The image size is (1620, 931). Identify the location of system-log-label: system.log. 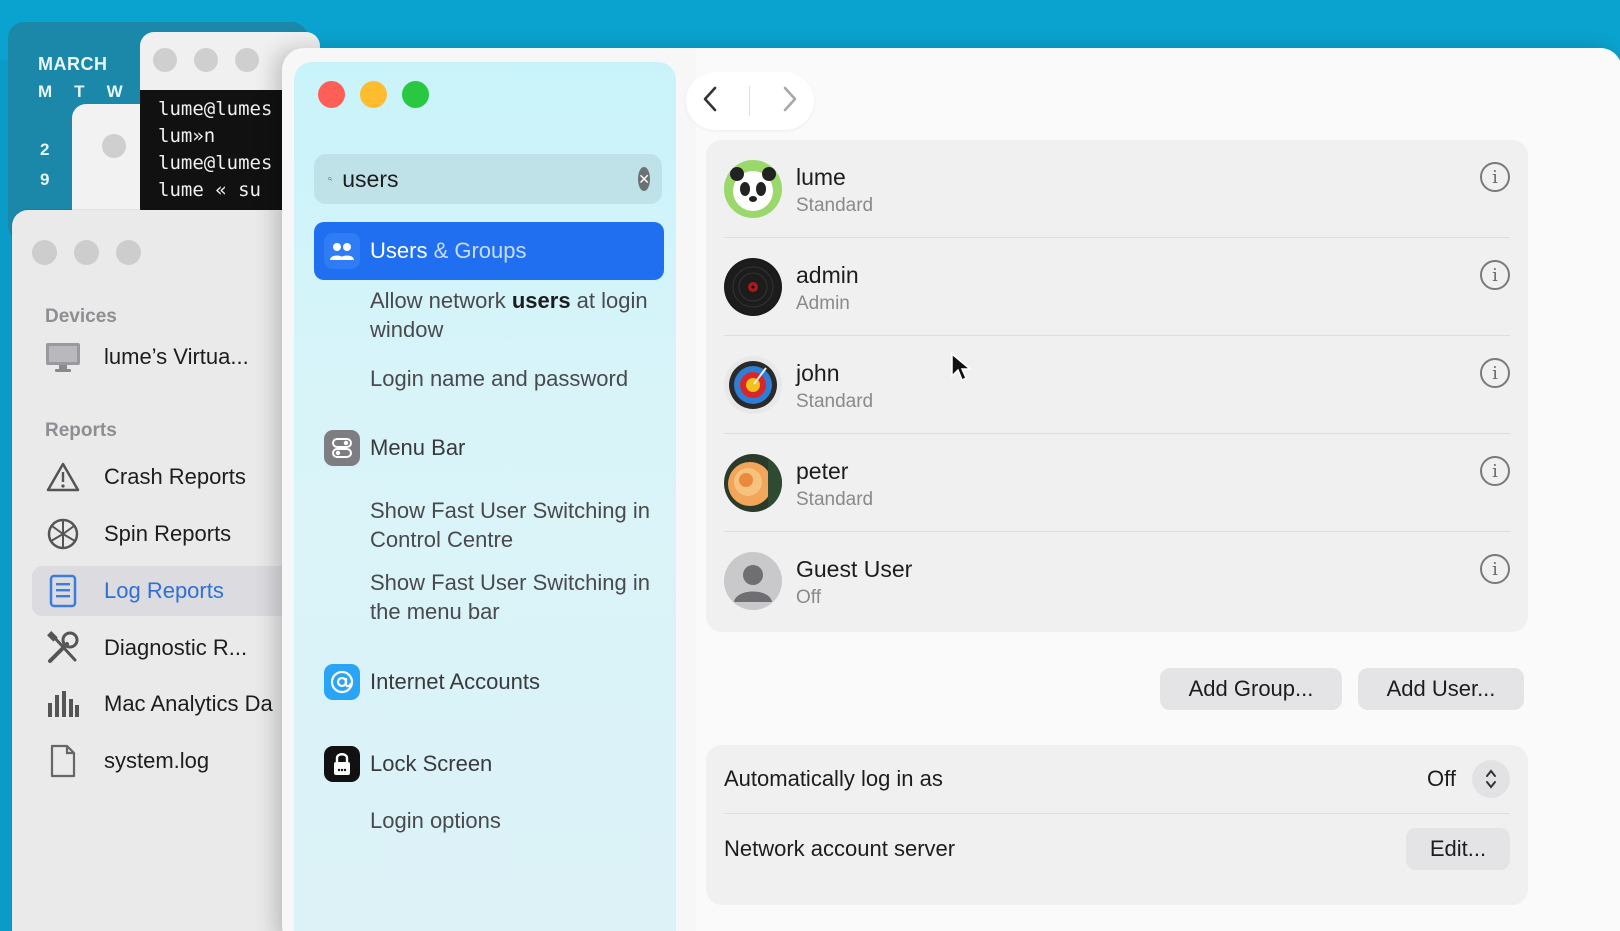
(157, 760).